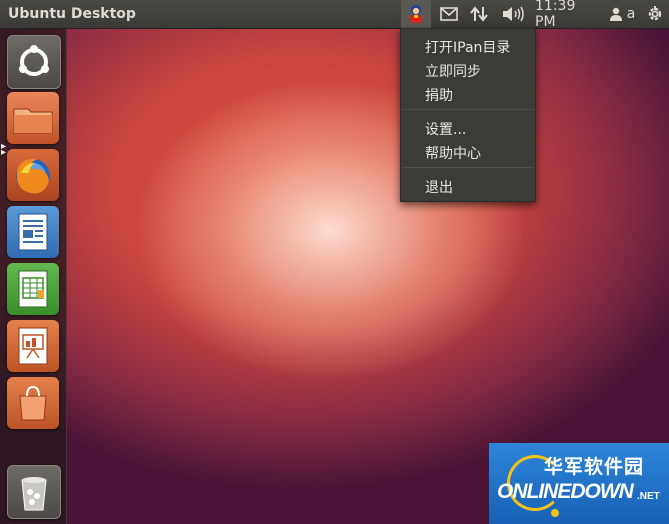  I want to click on user-name: a, so click(631, 14).